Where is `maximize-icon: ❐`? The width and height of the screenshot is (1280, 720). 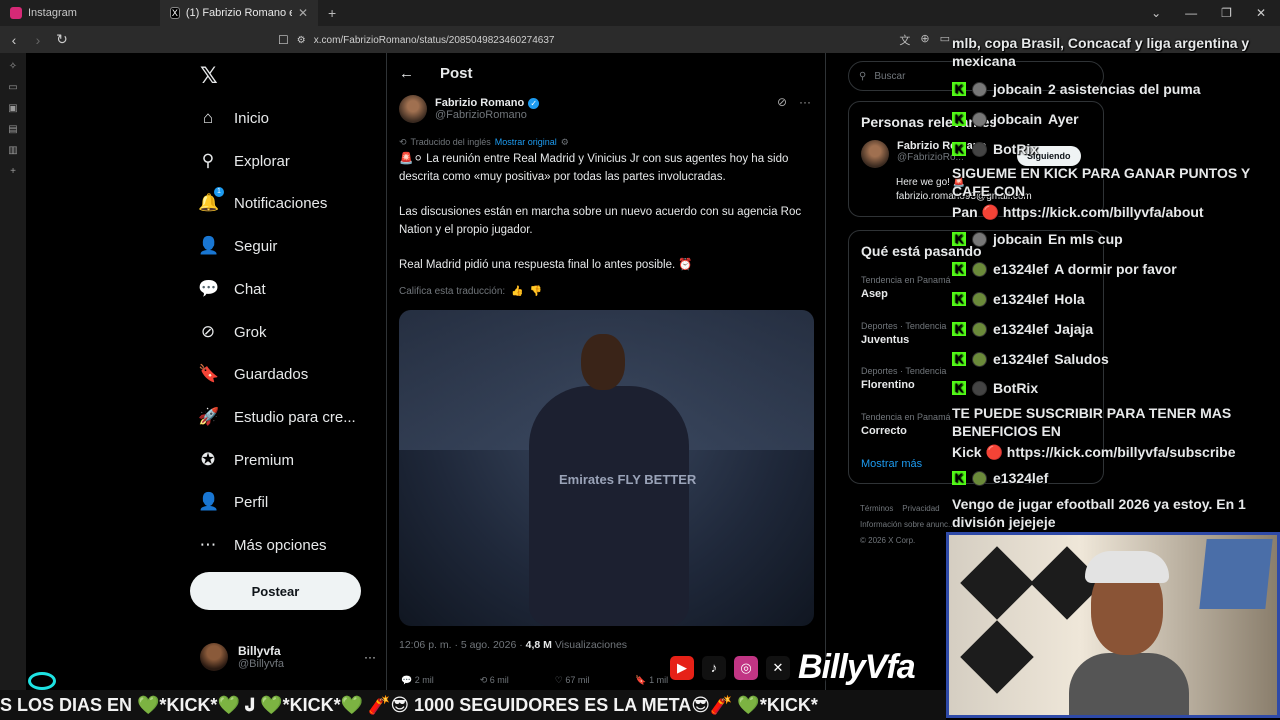 maximize-icon: ❐ is located at coordinates (1226, 13).